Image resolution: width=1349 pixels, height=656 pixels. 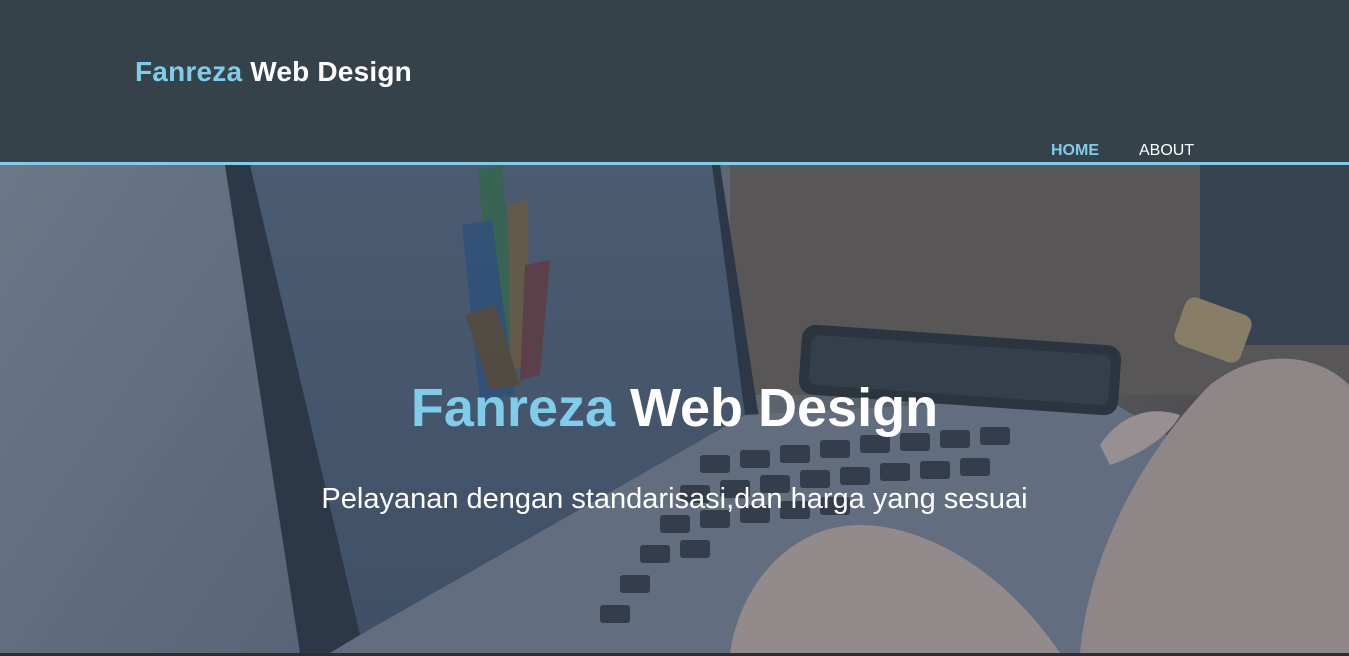 What do you see at coordinates (327, 71) in the screenshot?
I see `brand-rest: Web Design` at bounding box center [327, 71].